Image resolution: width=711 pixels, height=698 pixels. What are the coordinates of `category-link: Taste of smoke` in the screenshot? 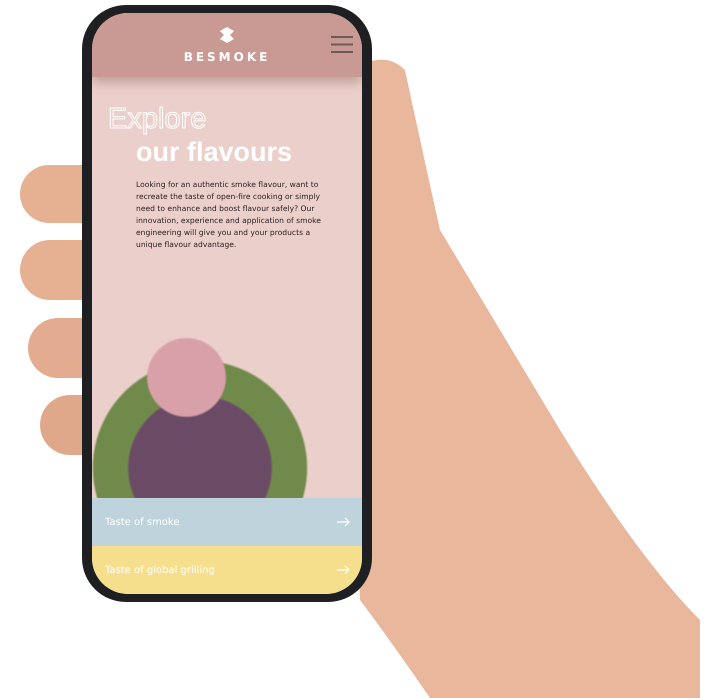 It's located at (227, 522).